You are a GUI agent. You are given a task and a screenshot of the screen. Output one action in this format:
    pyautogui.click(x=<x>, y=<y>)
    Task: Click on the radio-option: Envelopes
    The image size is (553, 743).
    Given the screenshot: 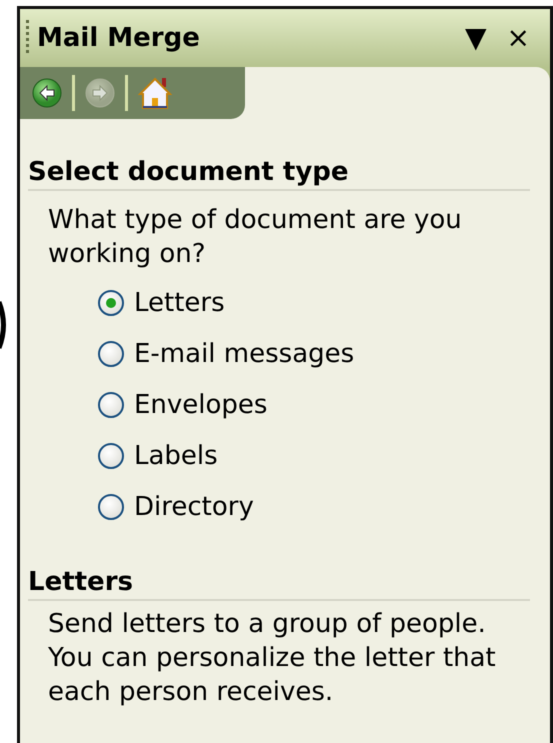 What is the action you would take?
    pyautogui.click(x=314, y=405)
    